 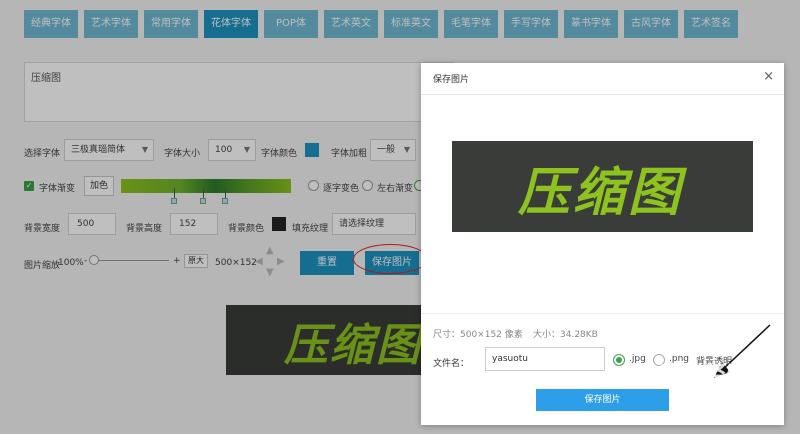 What do you see at coordinates (478, 335) in the screenshot?
I see `image-size-info: 尺寸：500×152 像素` at bounding box center [478, 335].